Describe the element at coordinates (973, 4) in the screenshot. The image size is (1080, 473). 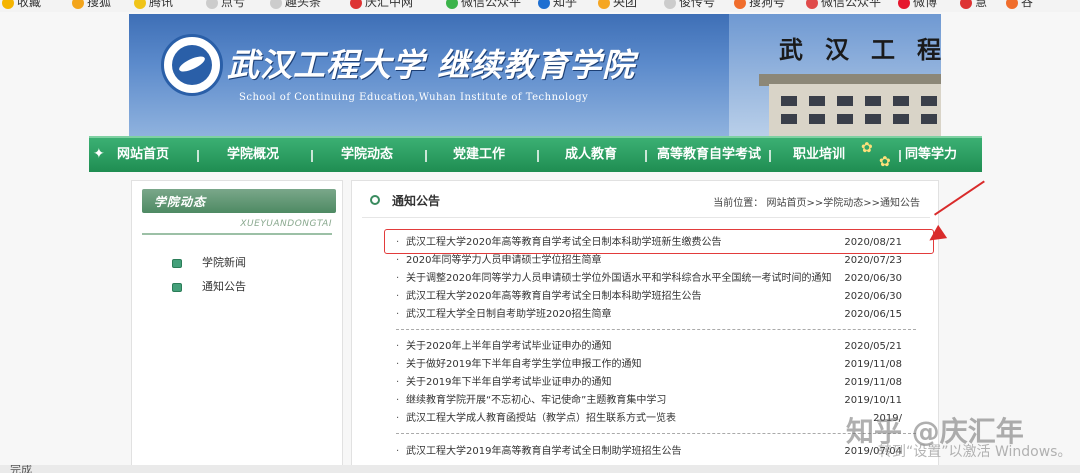
I see `bookmark-item: 慧` at that location.